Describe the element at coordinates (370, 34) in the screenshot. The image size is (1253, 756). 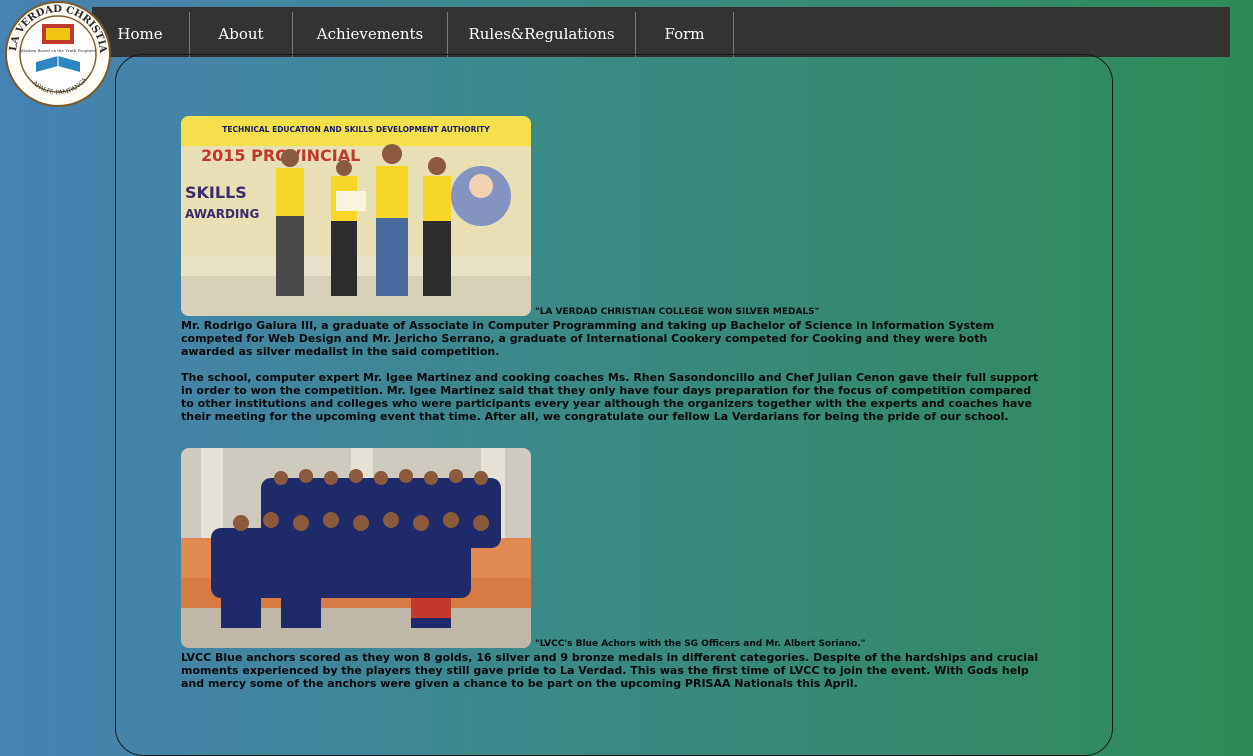
I see `nav-achievements-link: Achievements` at that location.